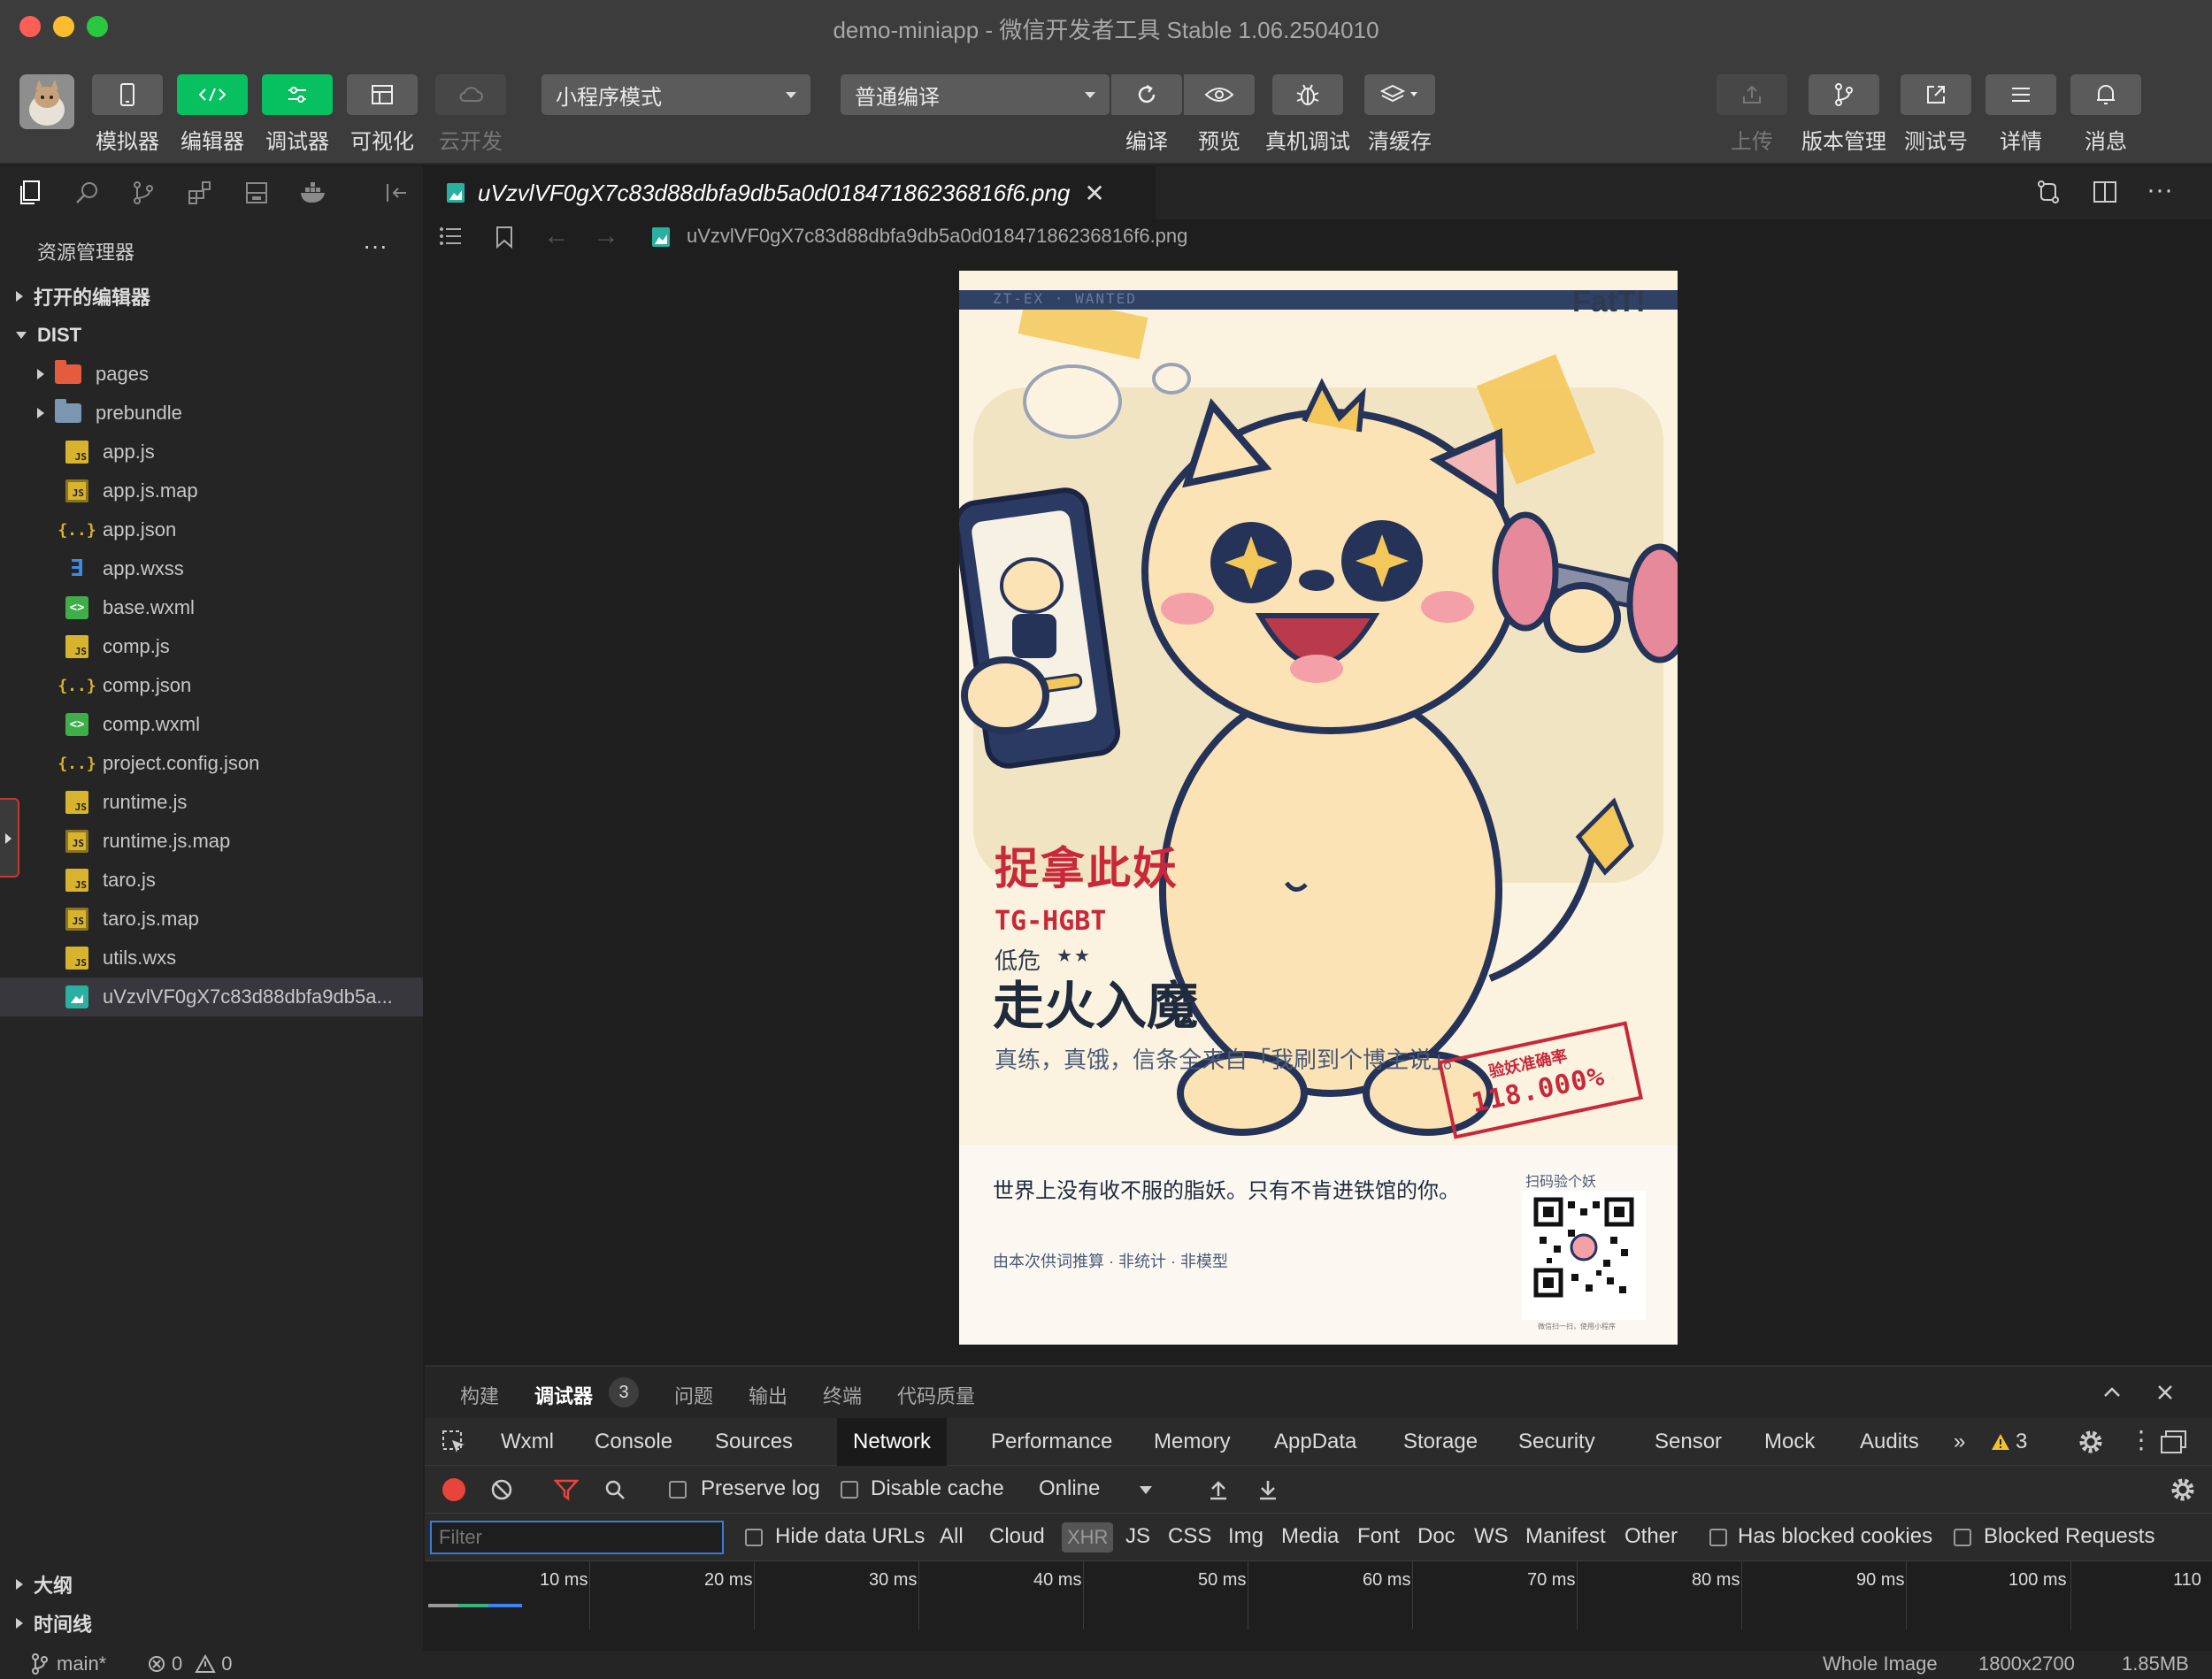  I want to click on bookmark-button, so click(504, 239).